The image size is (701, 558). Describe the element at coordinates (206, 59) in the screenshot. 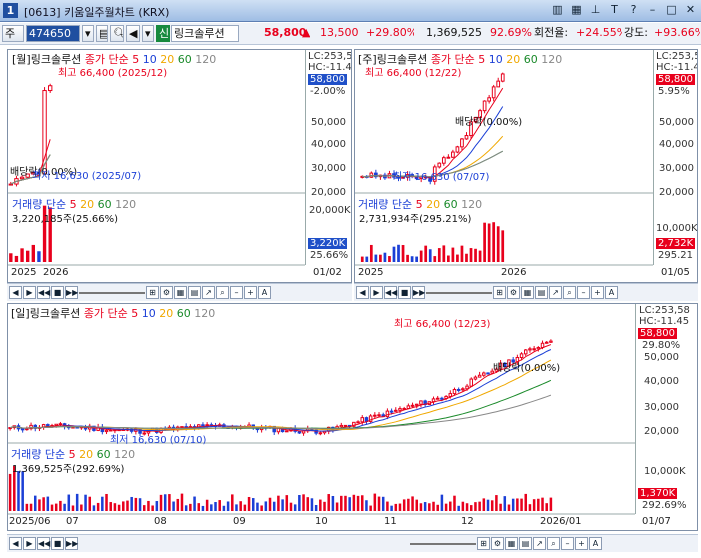

I see `monthly-ma120: 120` at that location.